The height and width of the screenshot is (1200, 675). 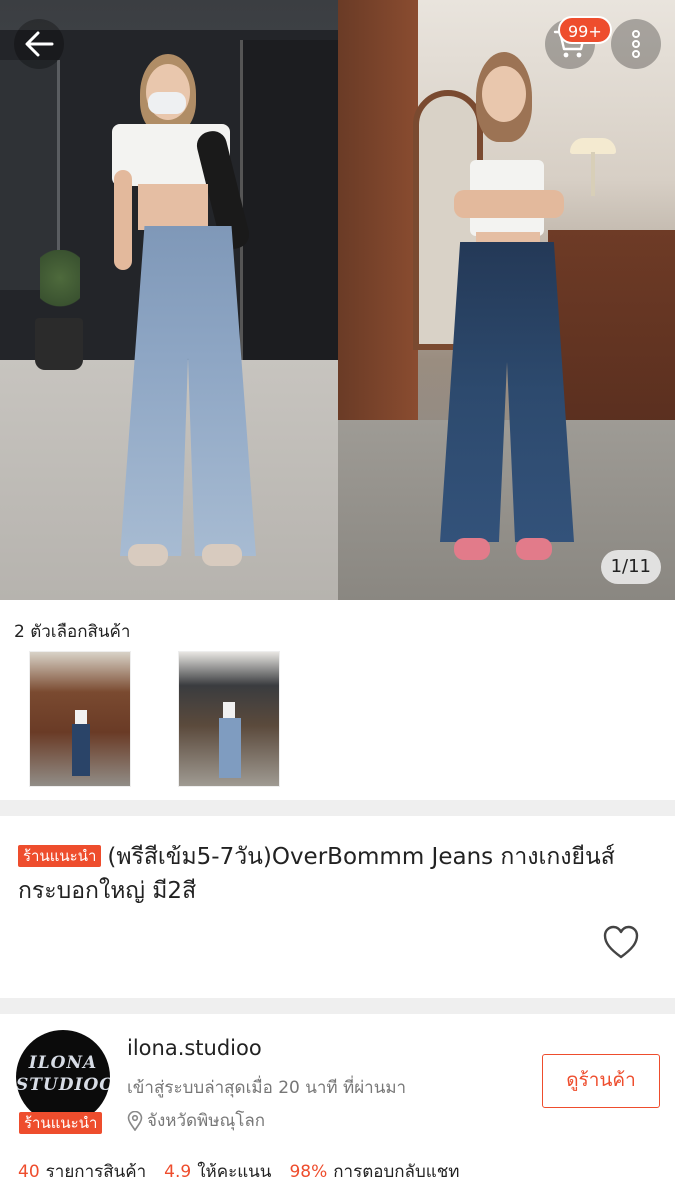 I want to click on variant-thumbnail-dark-wash, so click(x=80, y=719).